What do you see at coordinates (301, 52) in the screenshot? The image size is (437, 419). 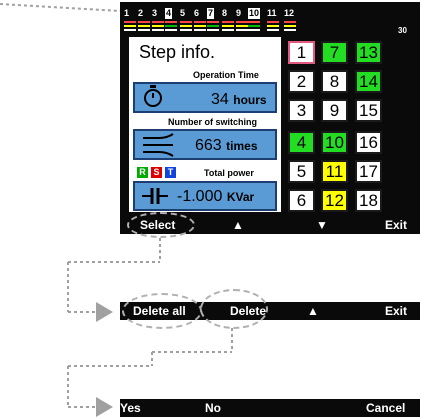 I see `step-cell-1: 1` at bounding box center [301, 52].